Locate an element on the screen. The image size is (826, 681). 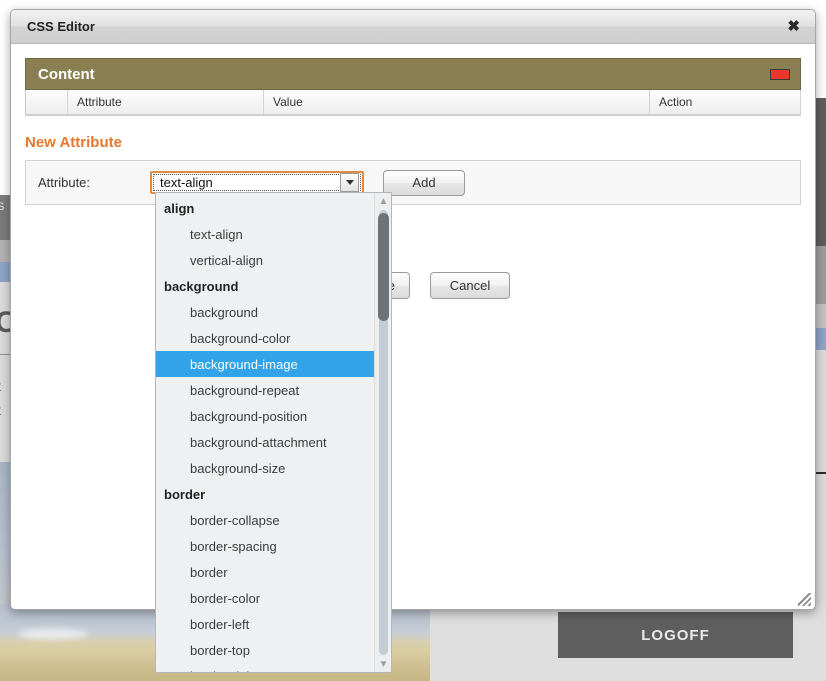
dropdown-option: background-color is located at coordinates (265, 338).